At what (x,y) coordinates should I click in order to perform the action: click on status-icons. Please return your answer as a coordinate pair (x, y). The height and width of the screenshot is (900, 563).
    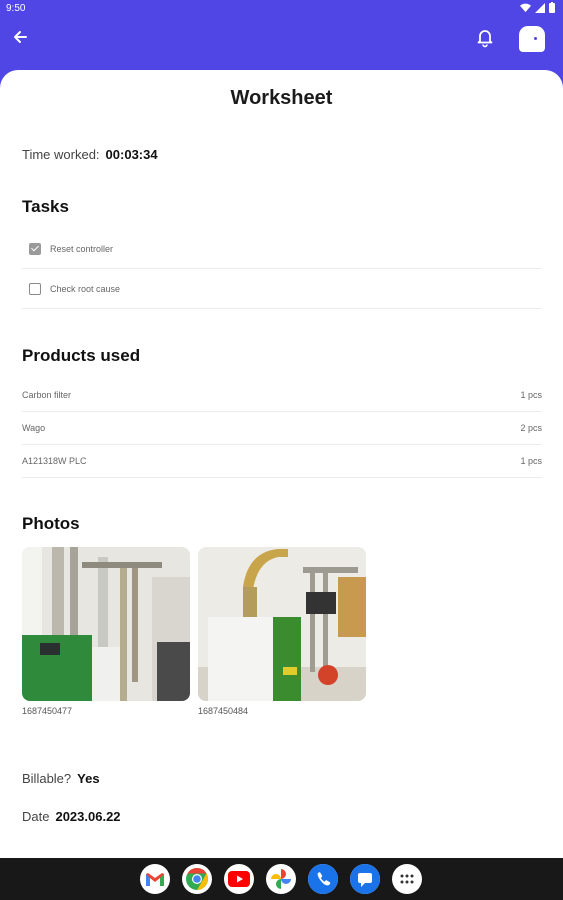
    Looking at the image, I should click on (537, 7).